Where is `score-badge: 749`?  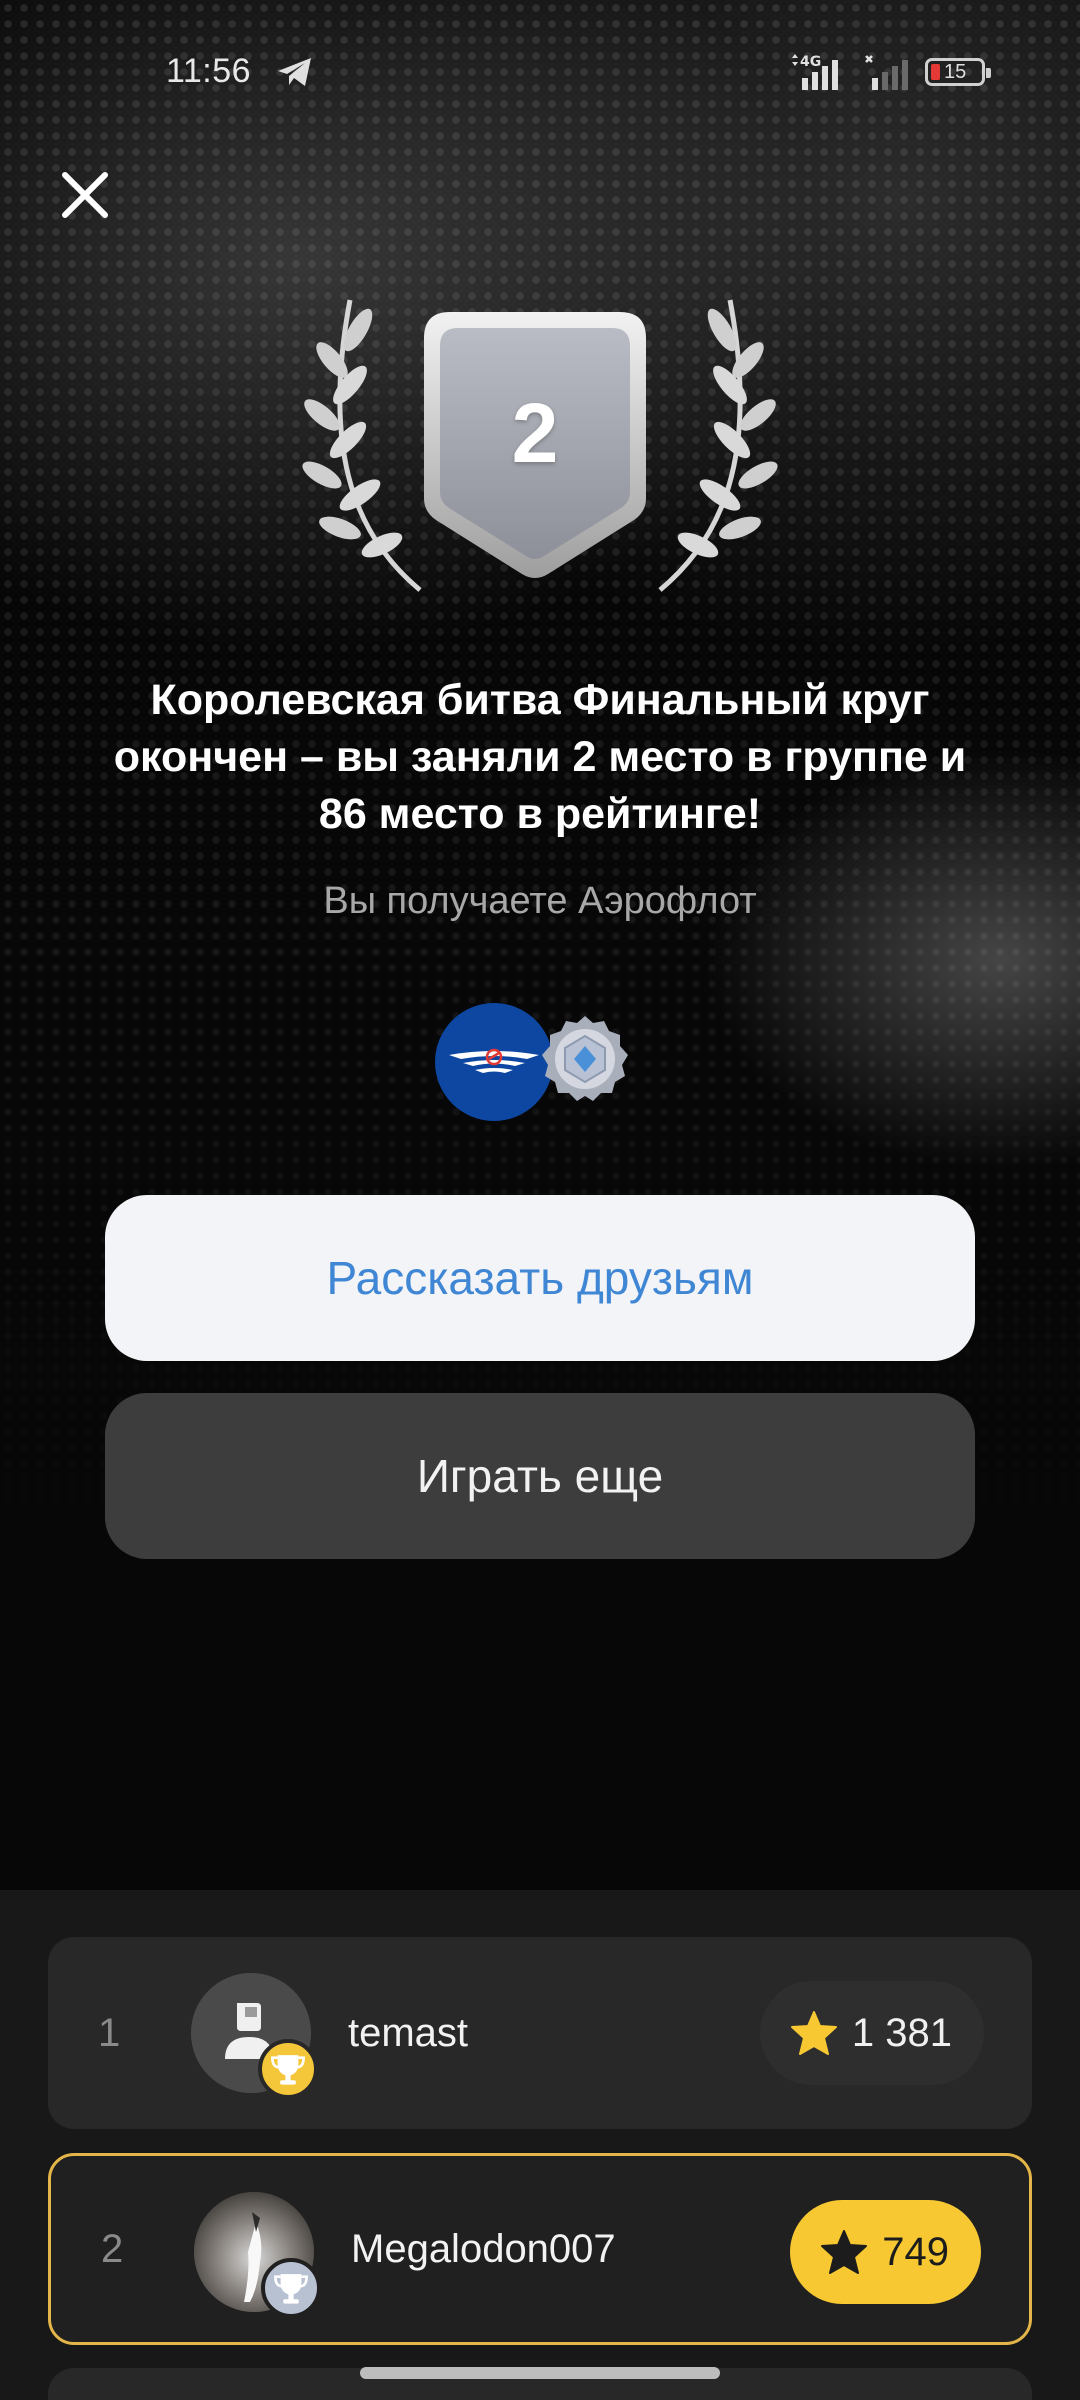 score-badge: 749 is located at coordinates (885, 2252).